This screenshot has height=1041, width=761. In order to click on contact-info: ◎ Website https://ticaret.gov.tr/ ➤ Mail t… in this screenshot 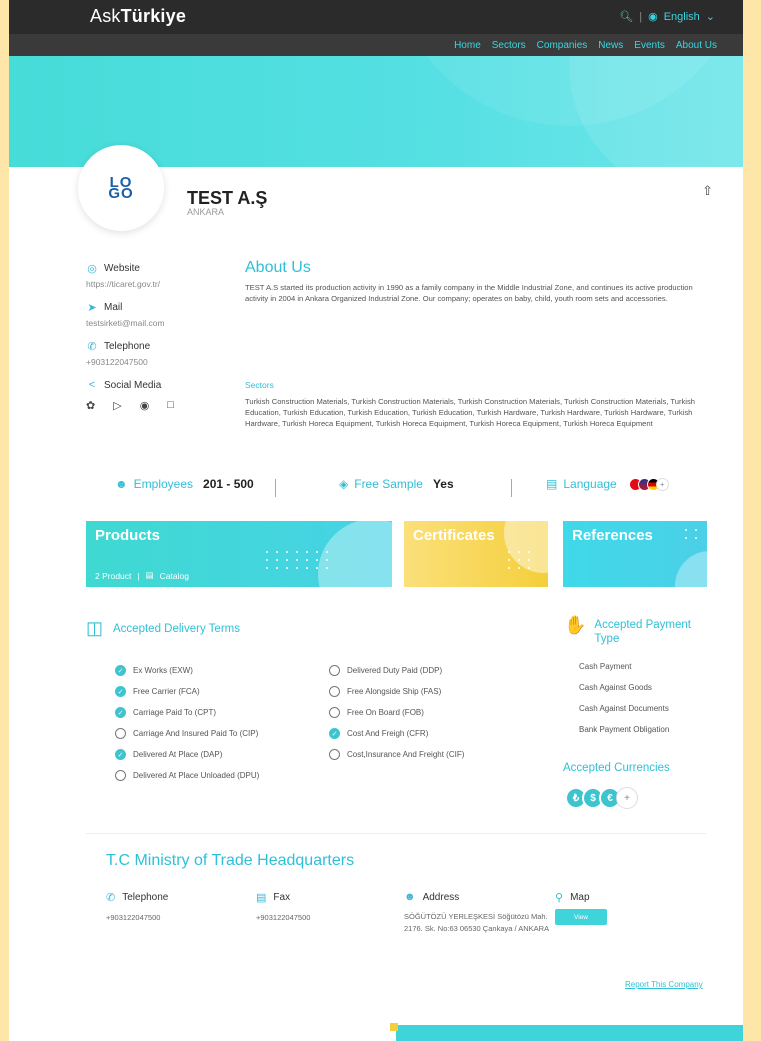, I will do `click(161, 343)`.